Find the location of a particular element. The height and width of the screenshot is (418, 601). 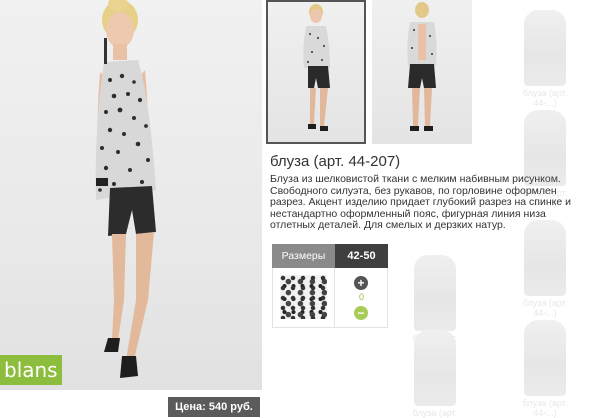

fabric-swatch is located at coordinates (304, 297).